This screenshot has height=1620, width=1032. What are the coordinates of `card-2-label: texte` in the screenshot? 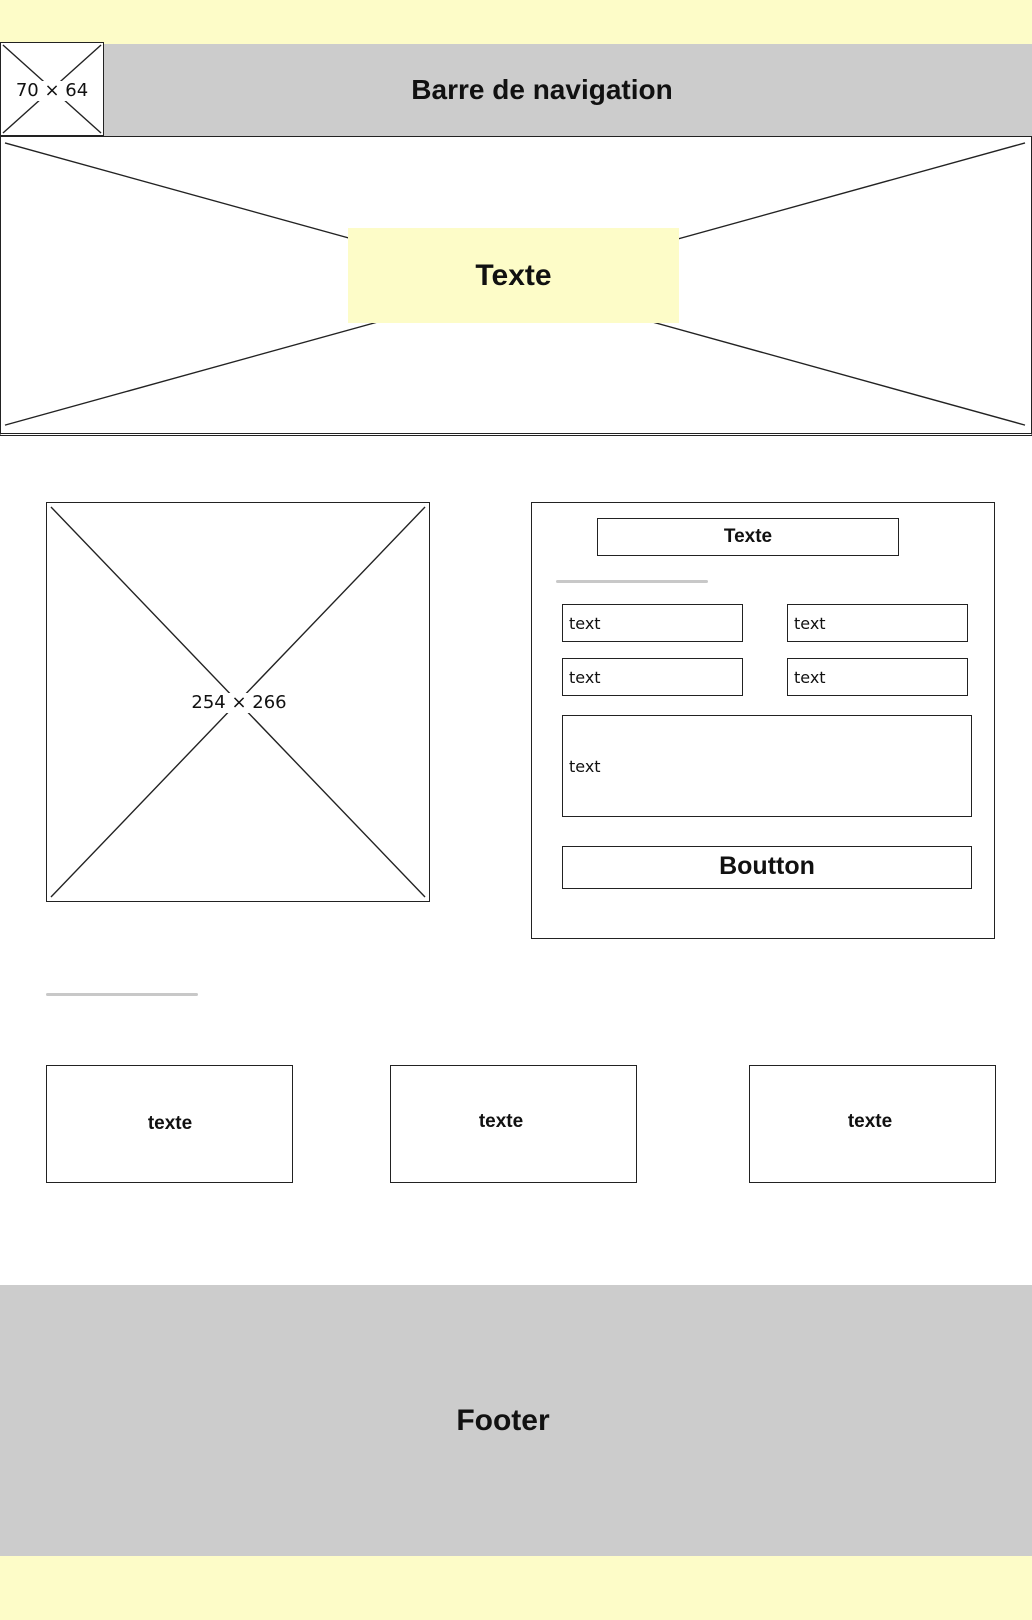 It's located at (501, 1121).